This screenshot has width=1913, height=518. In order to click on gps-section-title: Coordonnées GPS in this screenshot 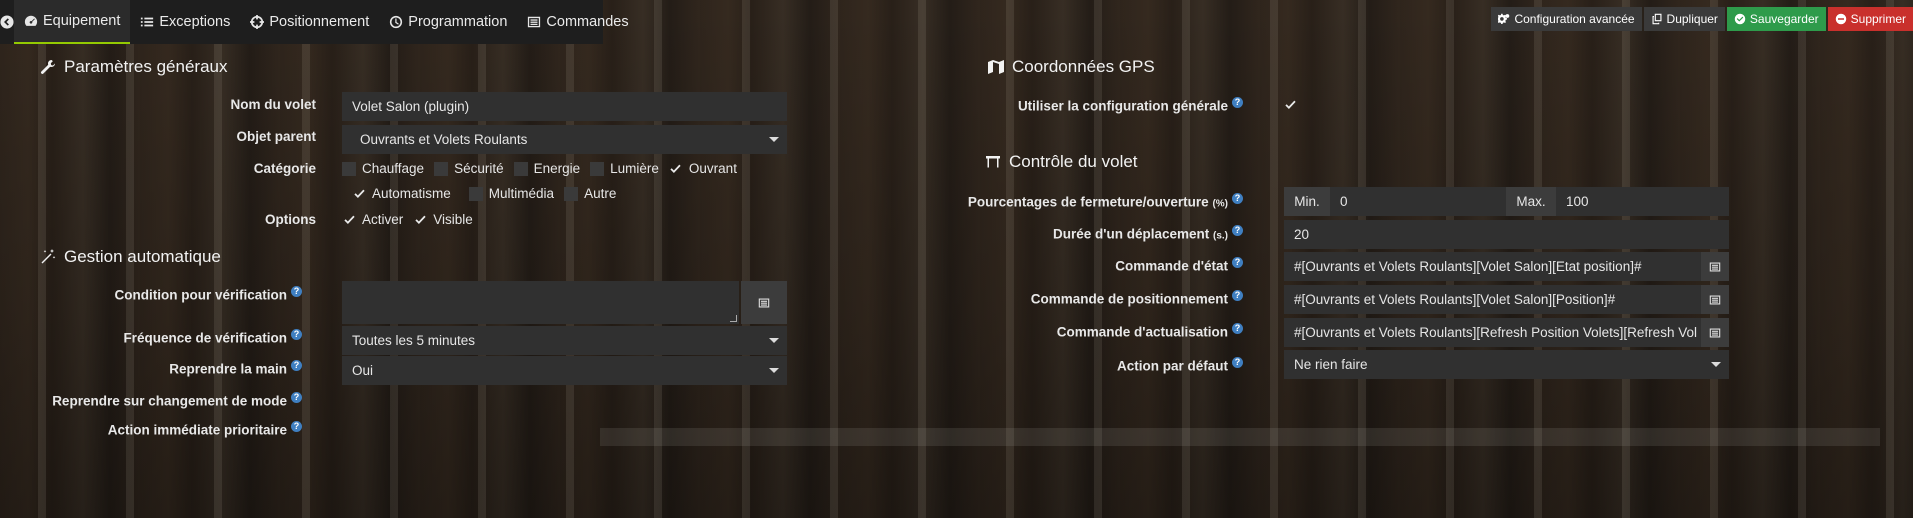, I will do `click(1071, 67)`.